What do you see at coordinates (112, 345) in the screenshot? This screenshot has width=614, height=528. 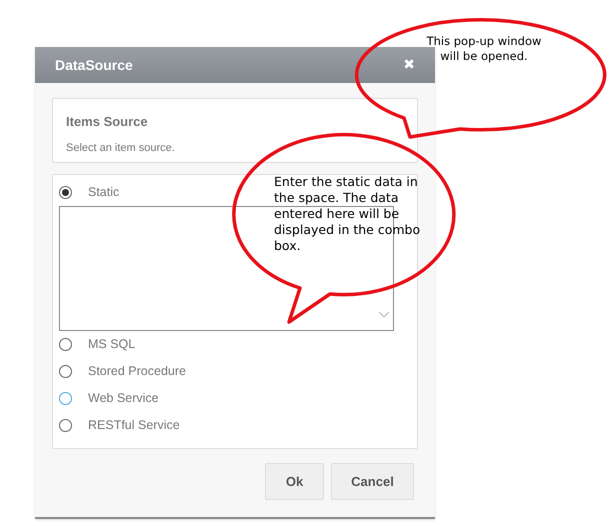 I see `radio-label: MS SQL` at bounding box center [112, 345].